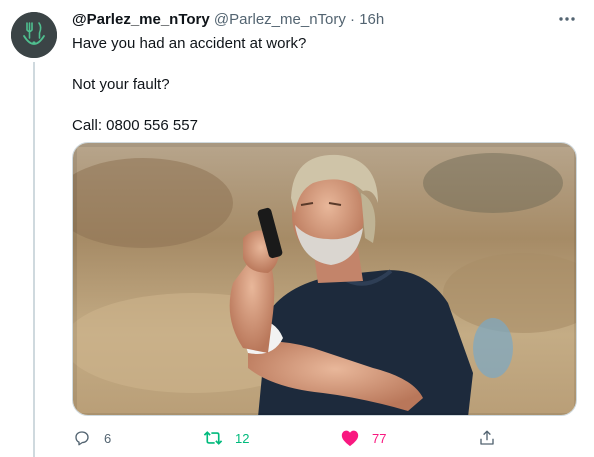 The width and height of the screenshot is (594, 457). What do you see at coordinates (135, 125) in the screenshot?
I see `tweet-text-line: Call: 0800 556 557` at bounding box center [135, 125].